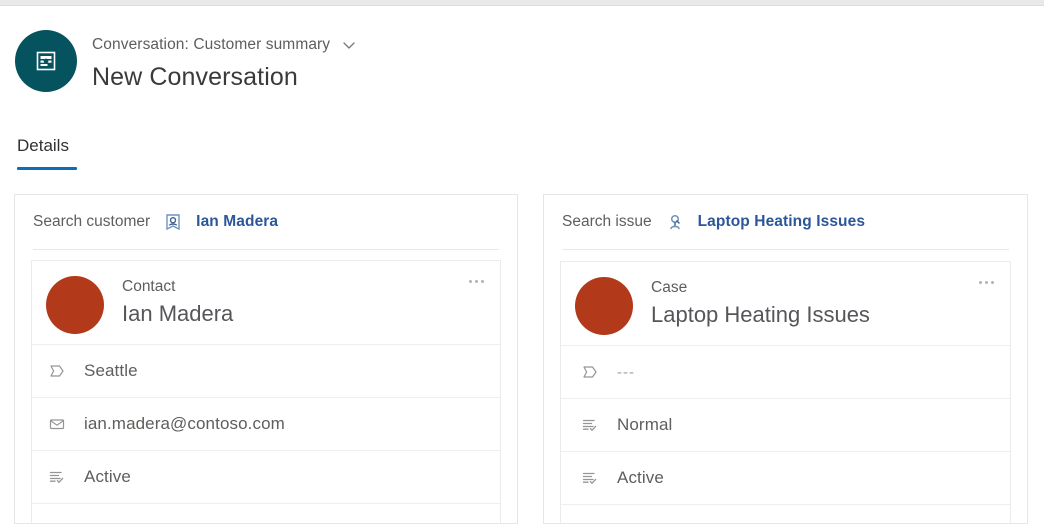  What do you see at coordinates (785, 424) in the screenshot?
I see `field-row-priority: Normal` at bounding box center [785, 424].